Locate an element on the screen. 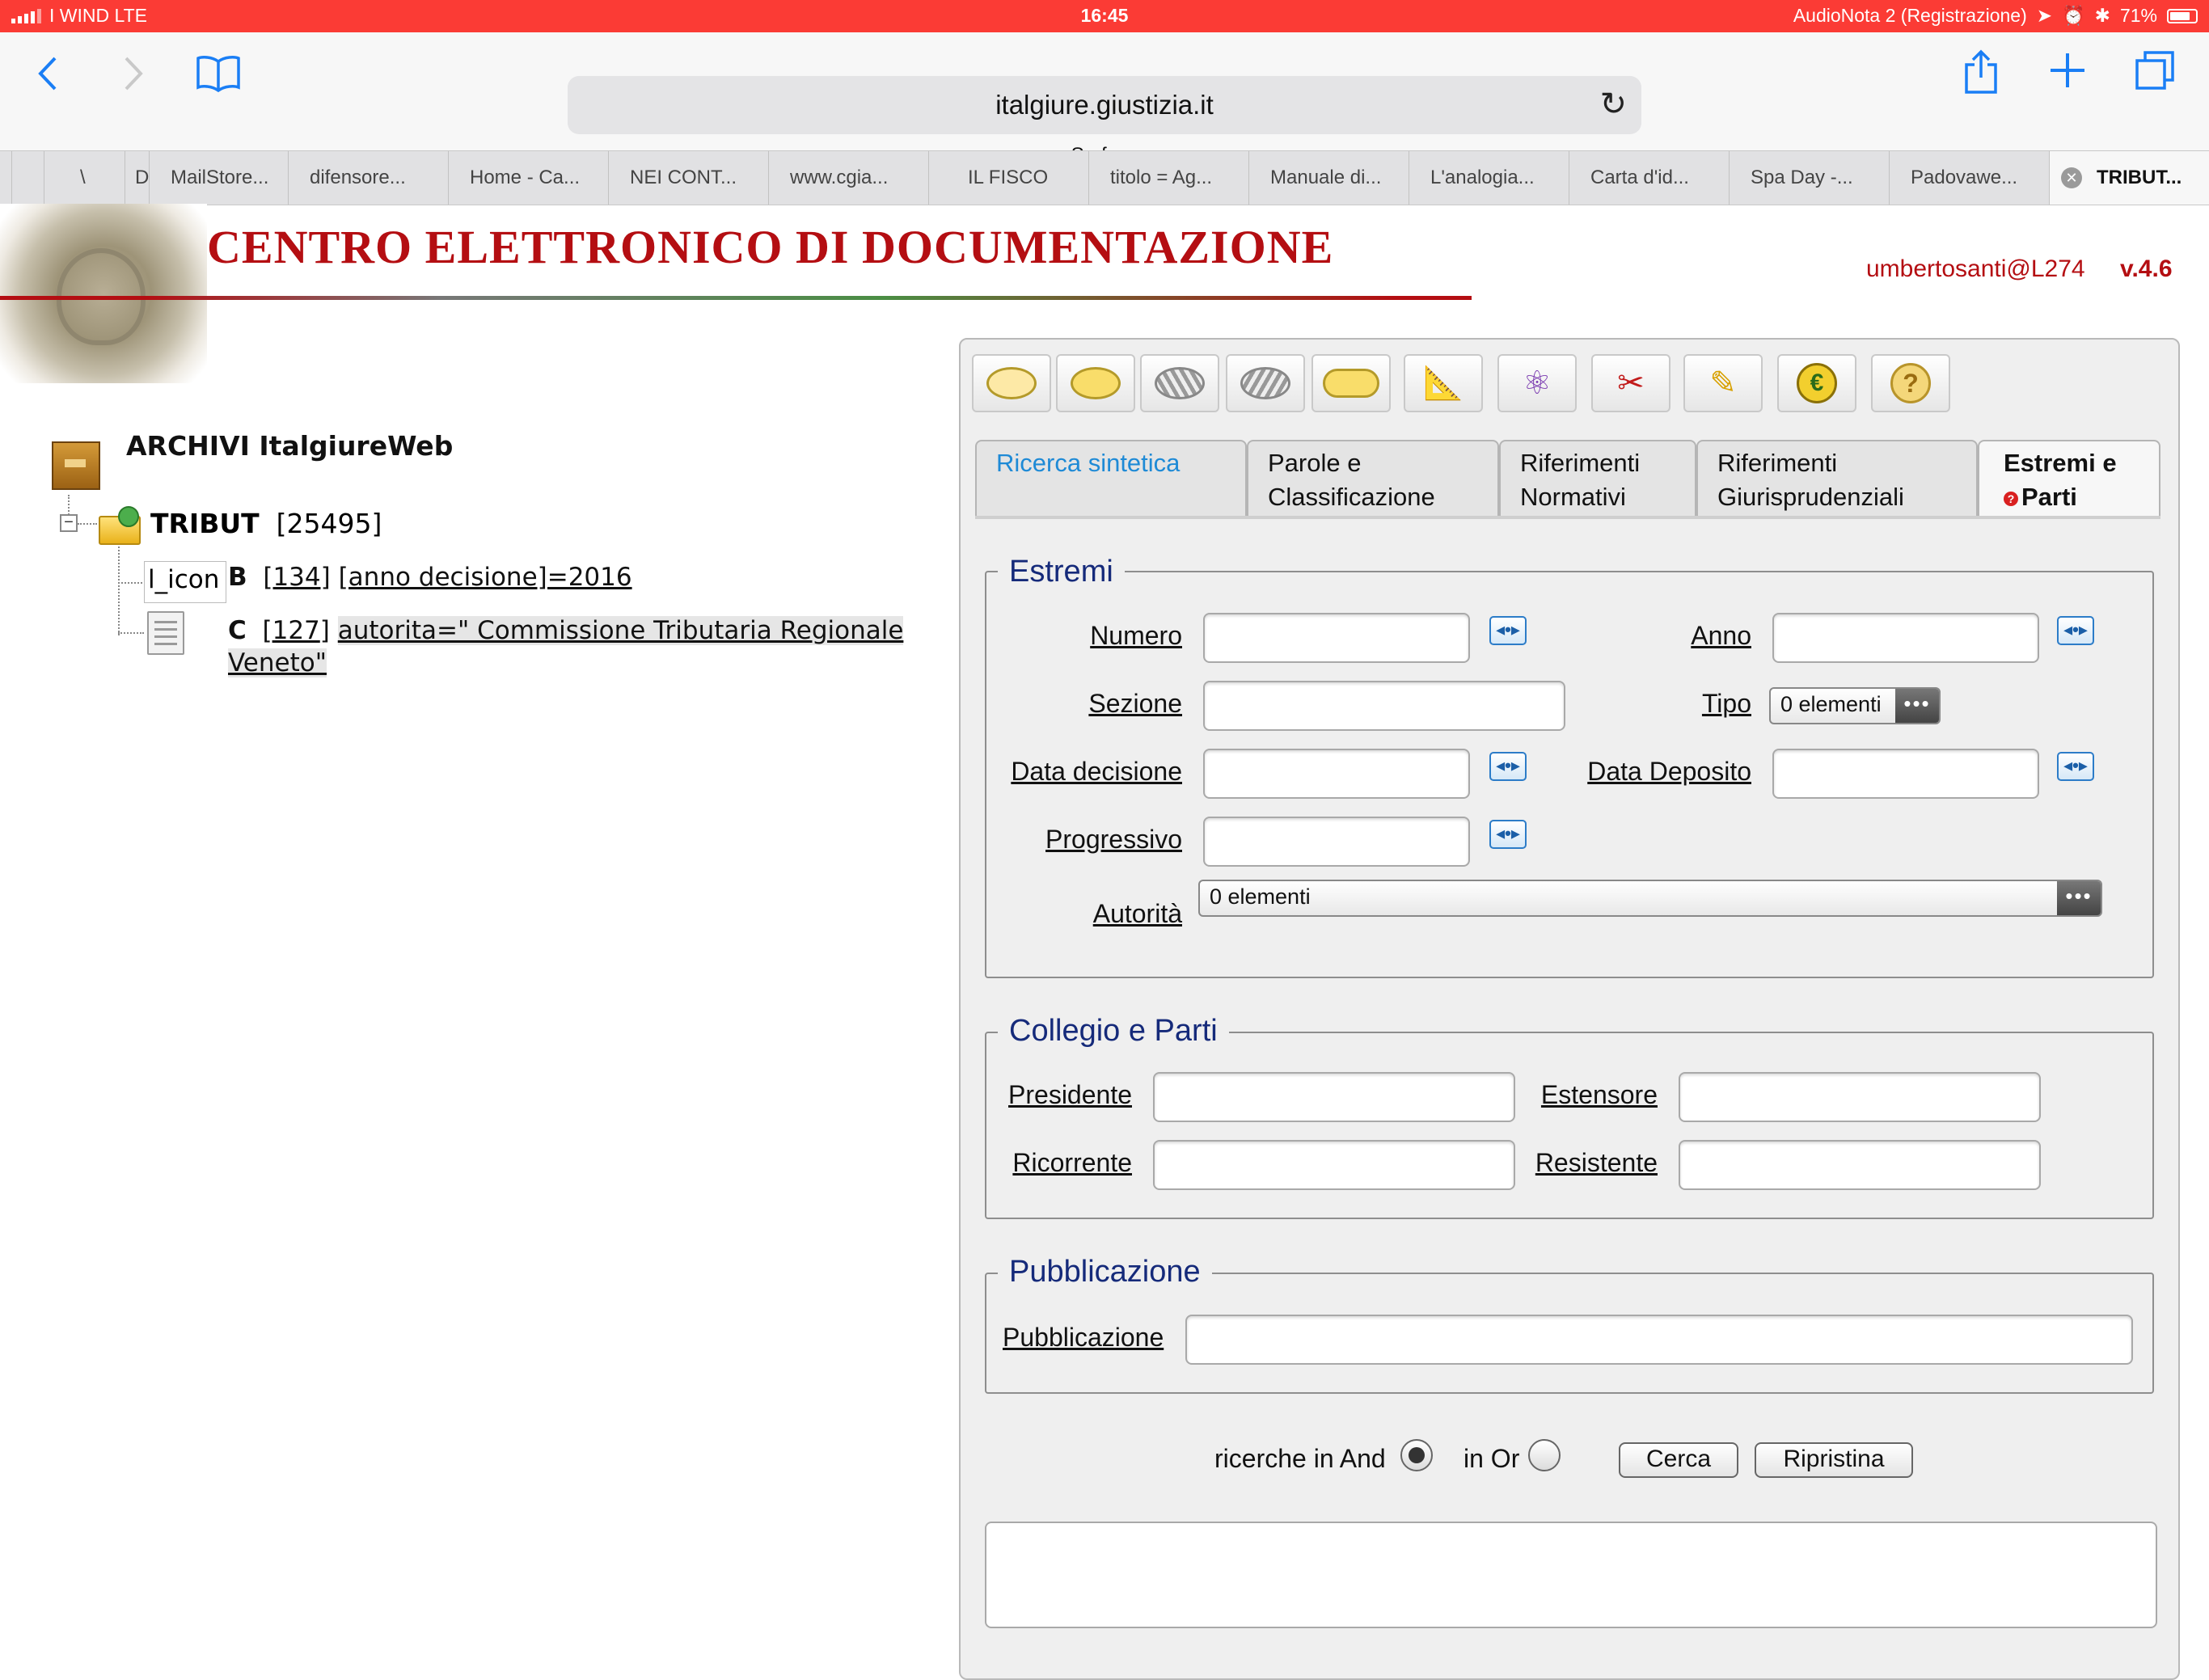 This screenshot has height=1680, width=2209. tab-parole-classificazione: Parole e Classificazione is located at coordinates (1373, 478).